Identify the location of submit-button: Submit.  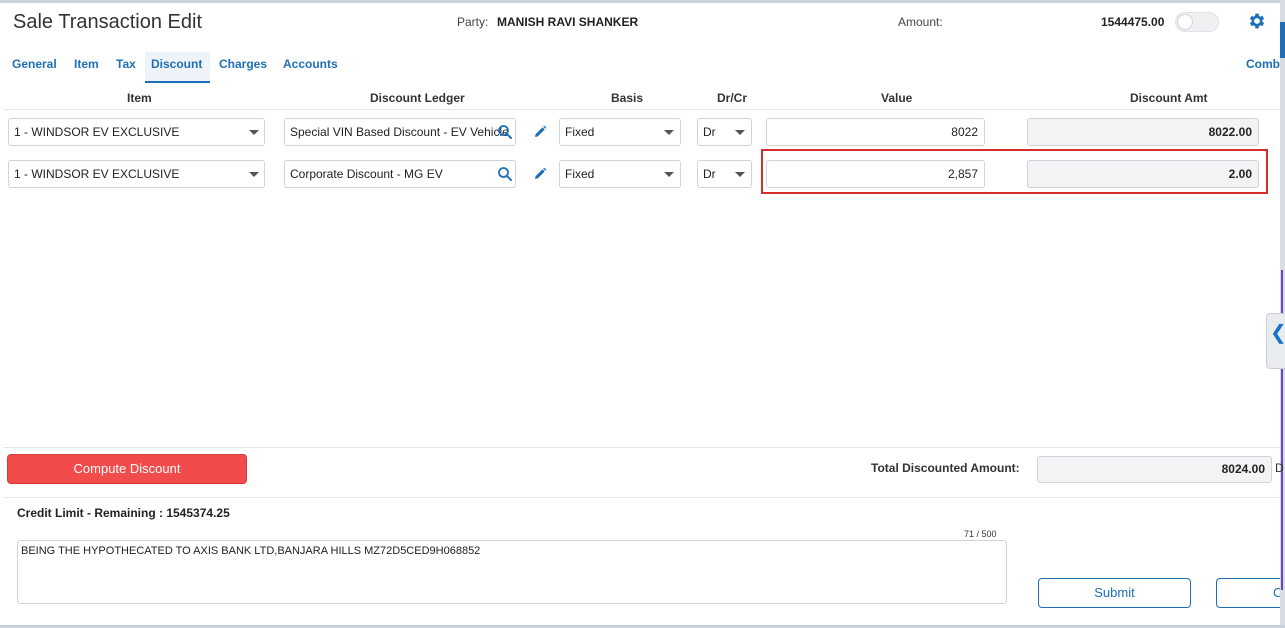
(1114, 593).